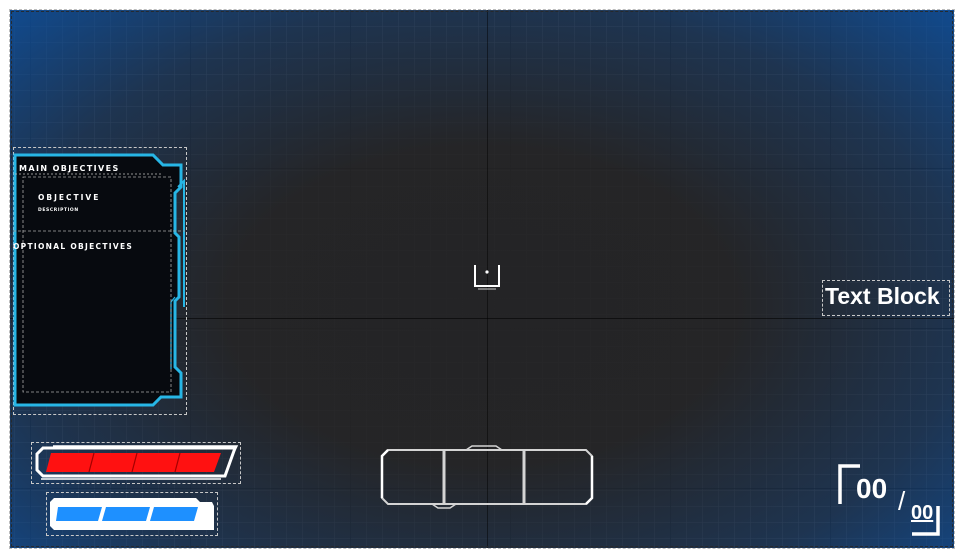 The height and width of the screenshot is (551, 958). I want to click on ammo-current: 00, so click(872, 488).